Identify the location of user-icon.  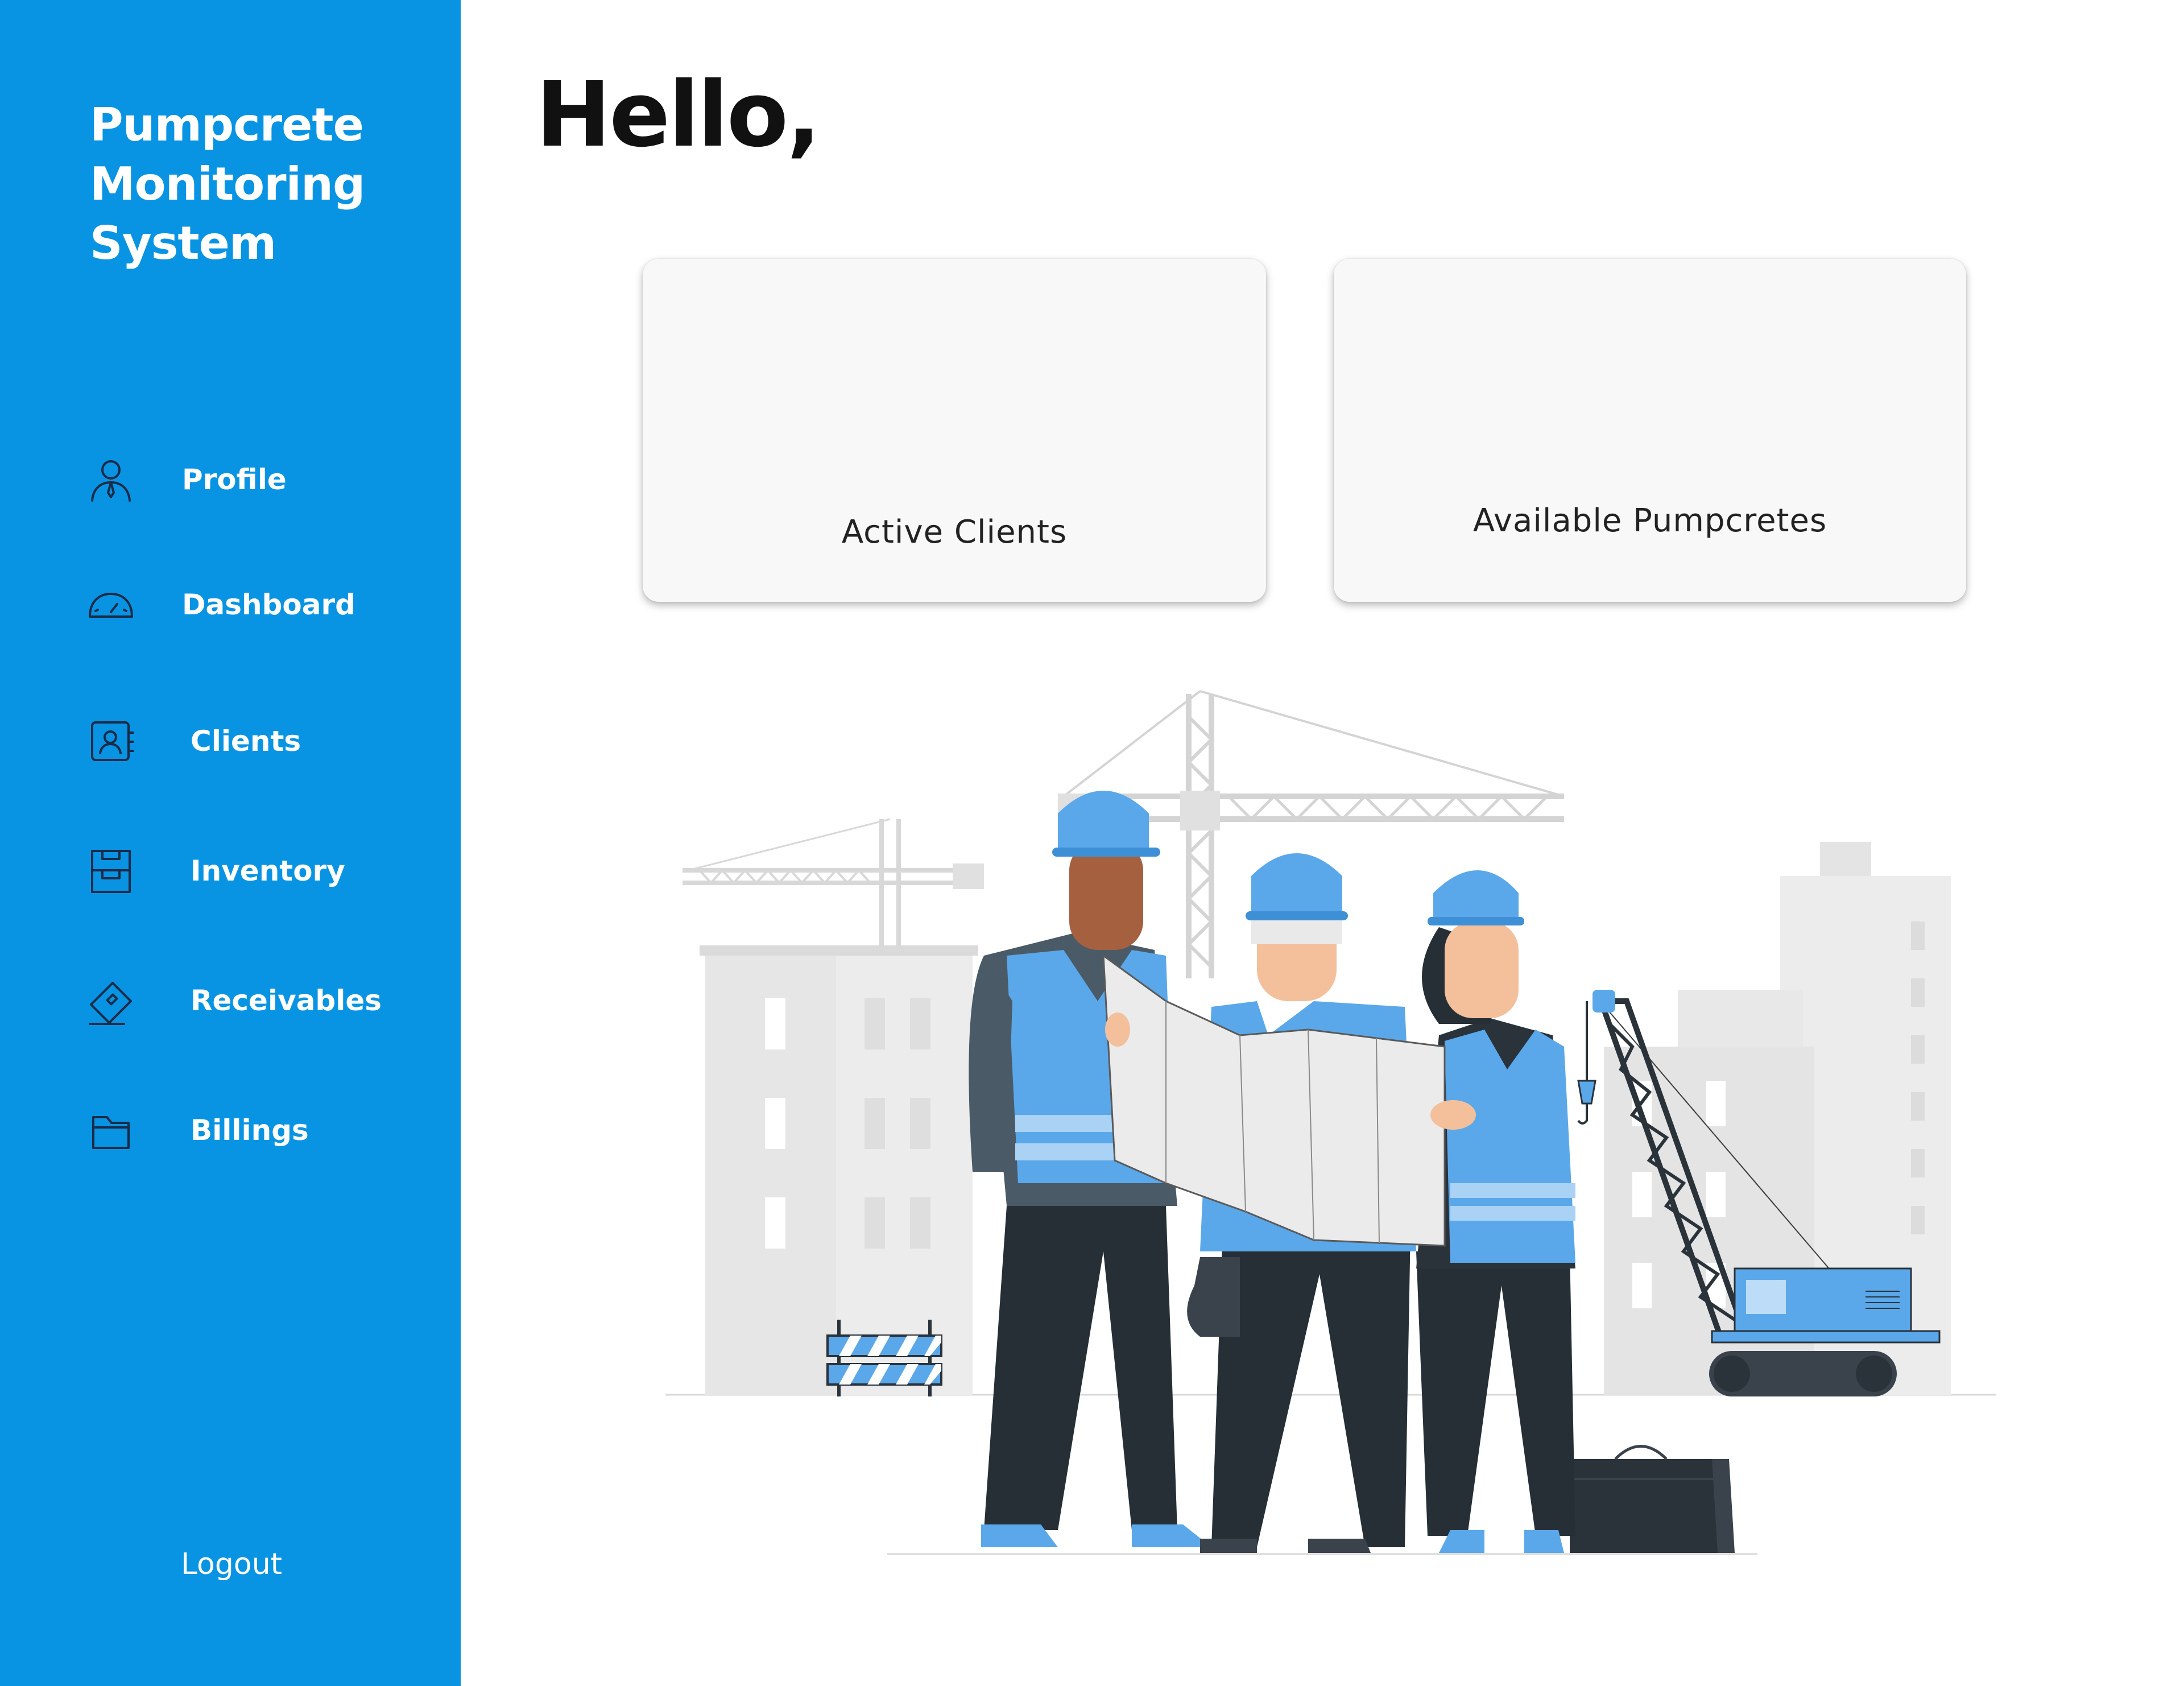
(110, 479).